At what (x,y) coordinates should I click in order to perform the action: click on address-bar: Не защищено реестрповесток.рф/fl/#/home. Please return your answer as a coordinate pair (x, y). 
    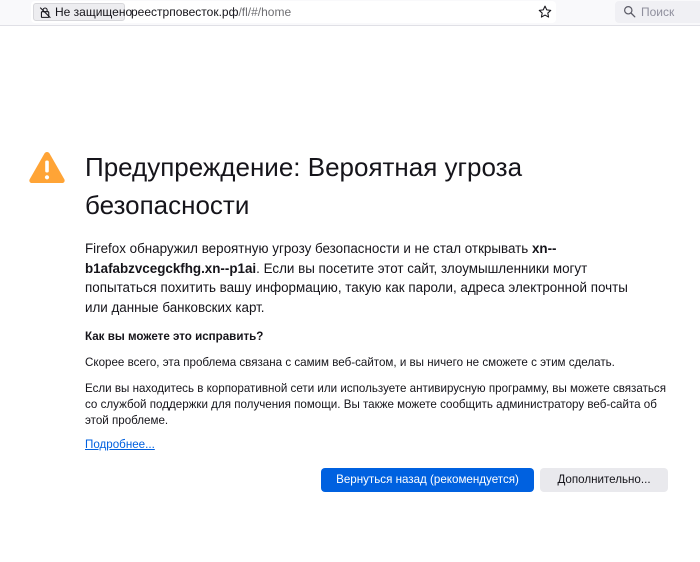
    Looking at the image, I should click on (293, 12).